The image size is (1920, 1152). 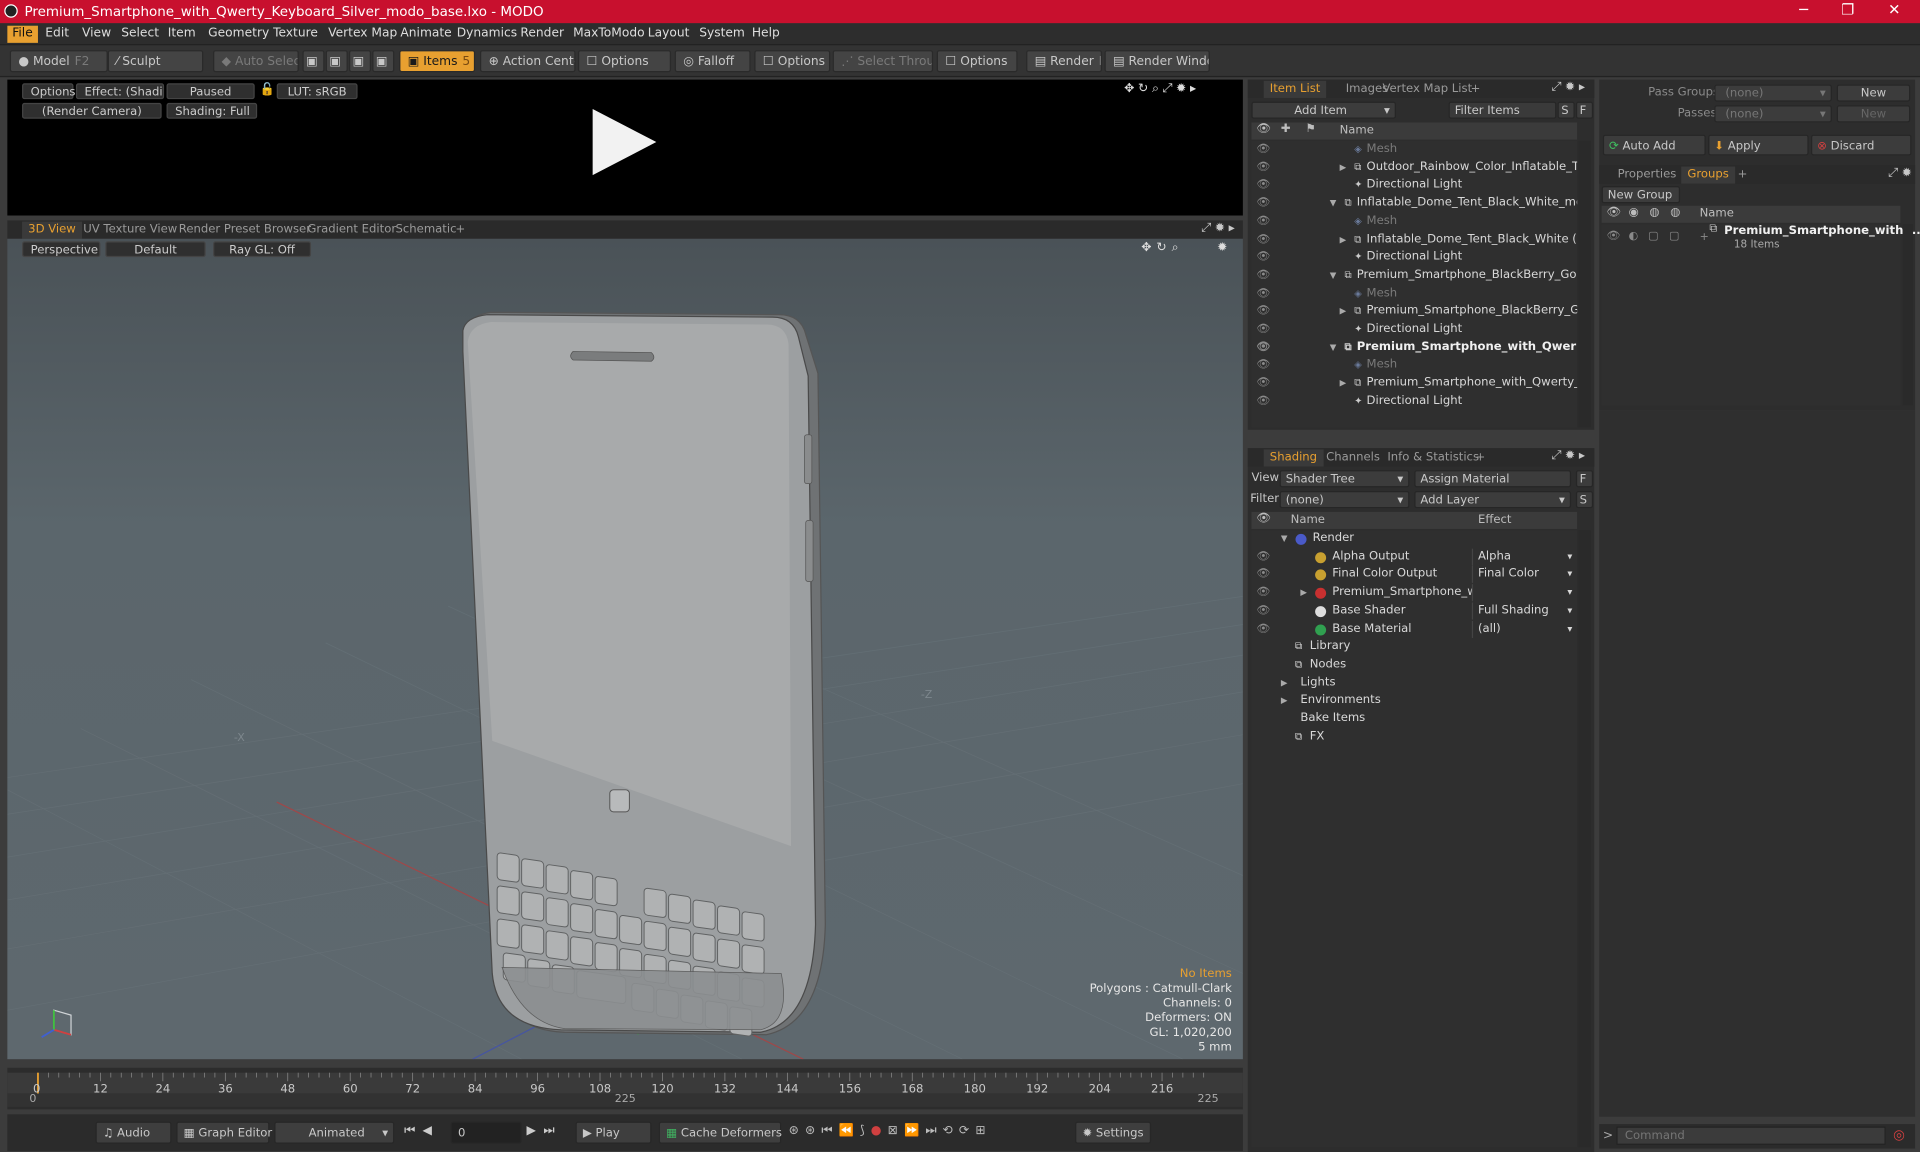 What do you see at coordinates (426, 34) in the screenshot?
I see `menu-animate: Animate` at bounding box center [426, 34].